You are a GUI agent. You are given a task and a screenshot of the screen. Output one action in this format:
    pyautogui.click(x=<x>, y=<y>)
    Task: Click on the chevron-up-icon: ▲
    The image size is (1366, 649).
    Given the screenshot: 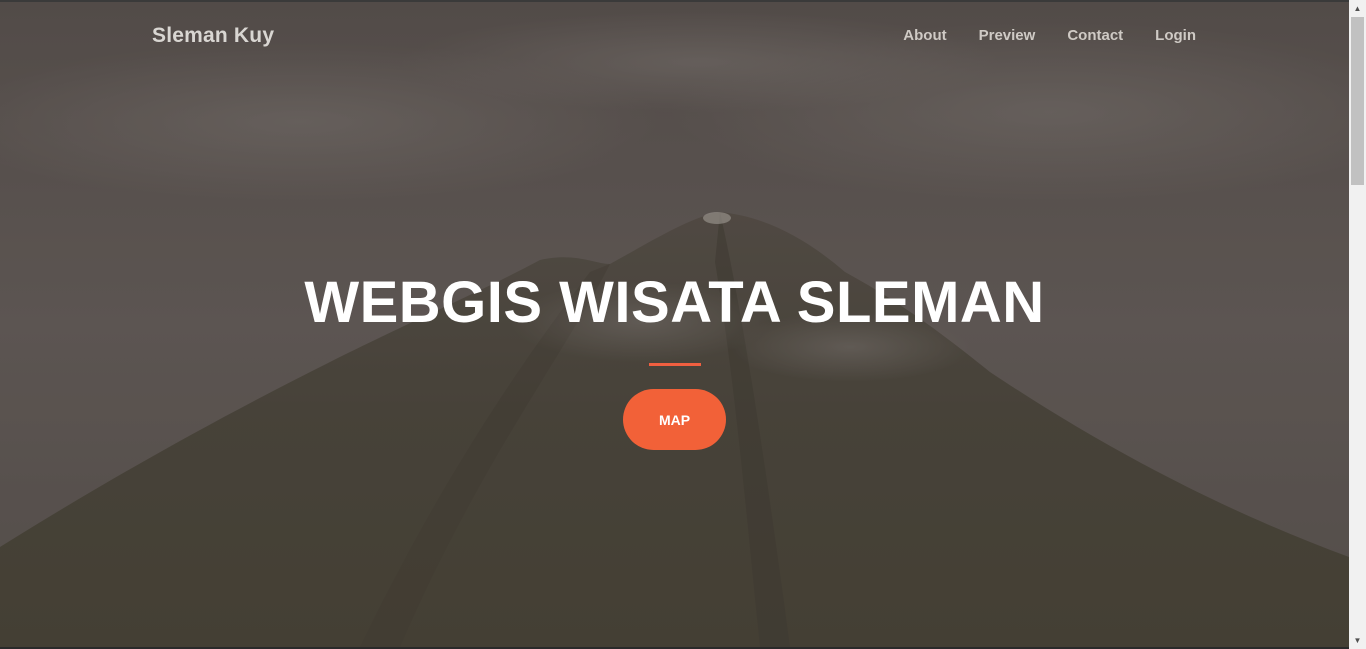 What is the action you would take?
    pyautogui.click(x=1357, y=8)
    